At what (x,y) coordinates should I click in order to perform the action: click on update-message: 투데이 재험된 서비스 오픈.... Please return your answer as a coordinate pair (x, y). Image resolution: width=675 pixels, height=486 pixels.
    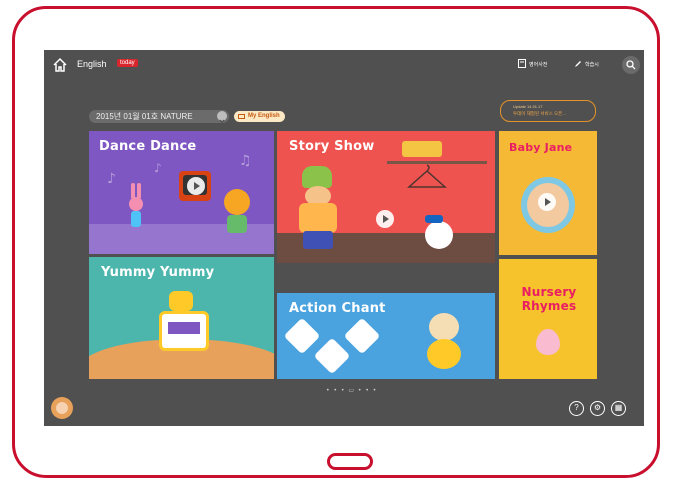
    Looking at the image, I should click on (540, 113).